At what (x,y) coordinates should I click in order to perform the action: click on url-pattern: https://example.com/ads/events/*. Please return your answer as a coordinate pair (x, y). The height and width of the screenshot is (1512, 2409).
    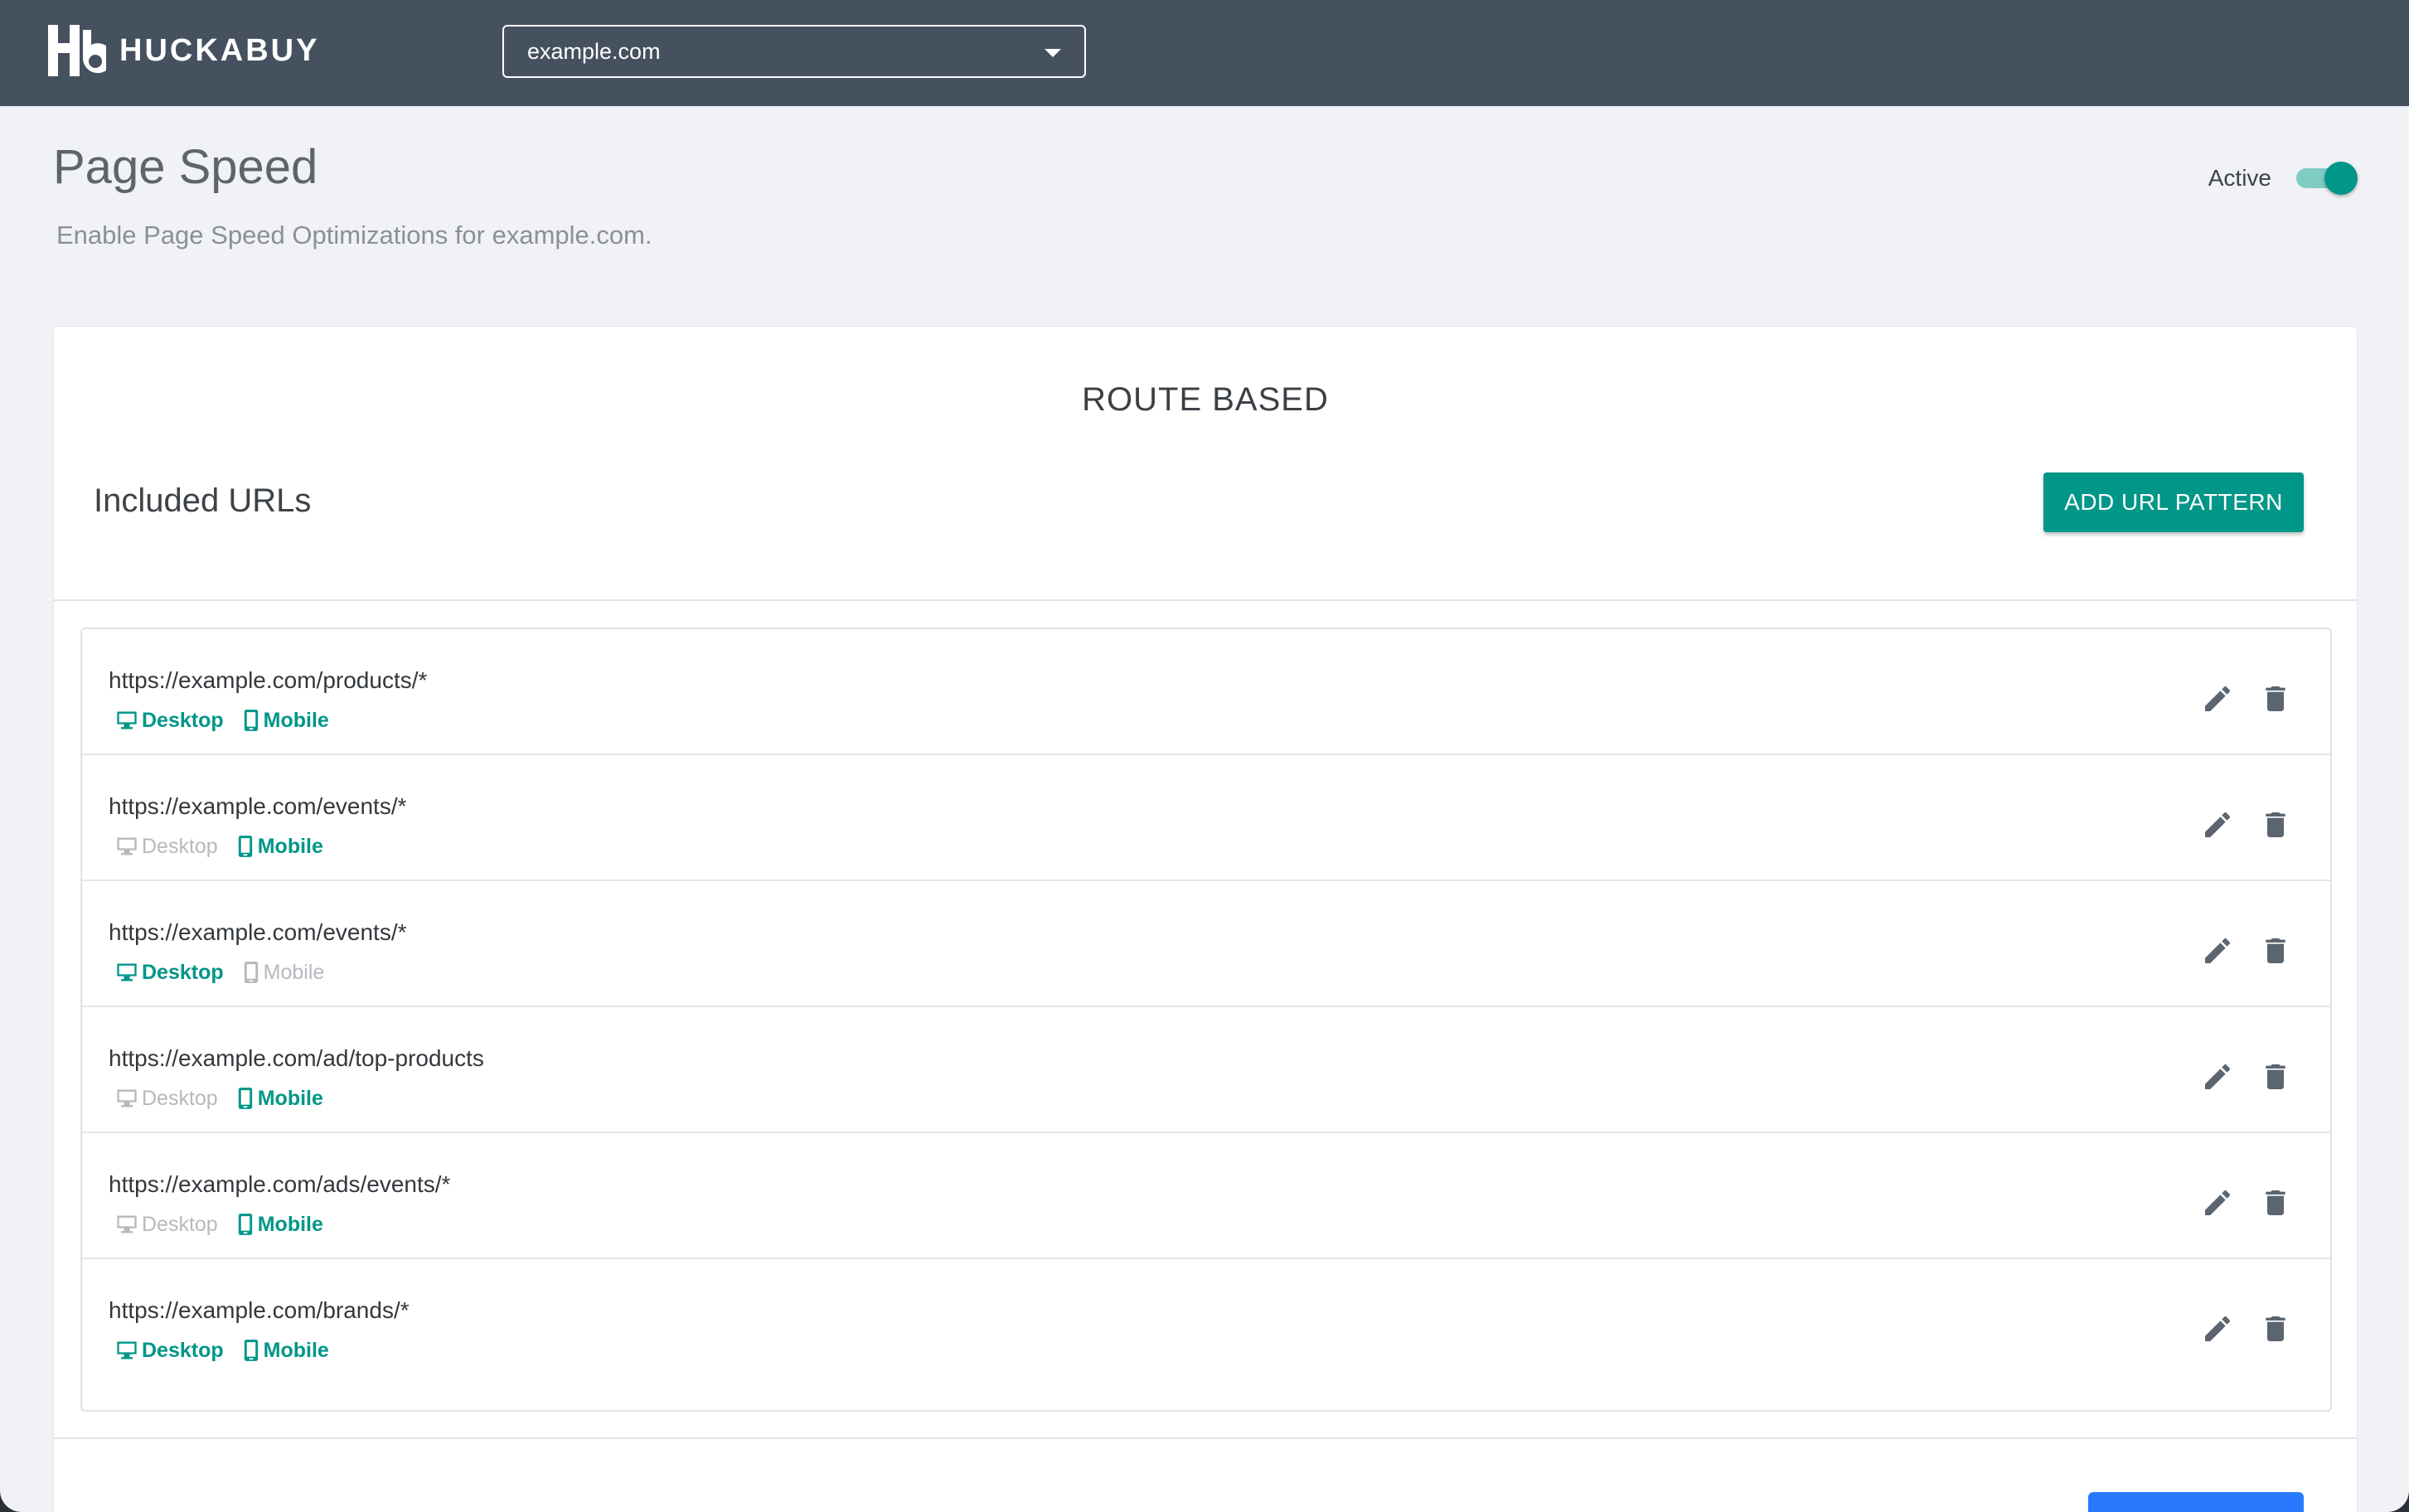
    Looking at the image, I should click on (280, 1184).